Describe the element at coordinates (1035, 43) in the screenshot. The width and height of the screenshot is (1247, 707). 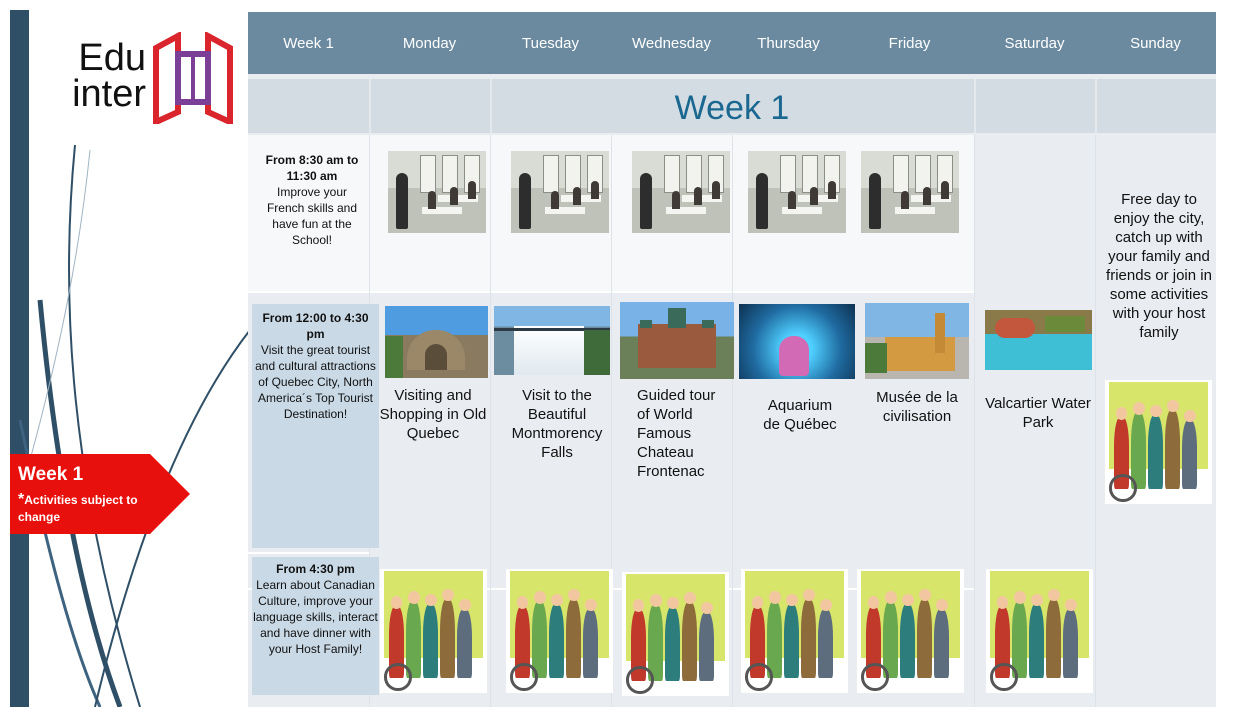
I see `header-saturday: Saturday` at that location.